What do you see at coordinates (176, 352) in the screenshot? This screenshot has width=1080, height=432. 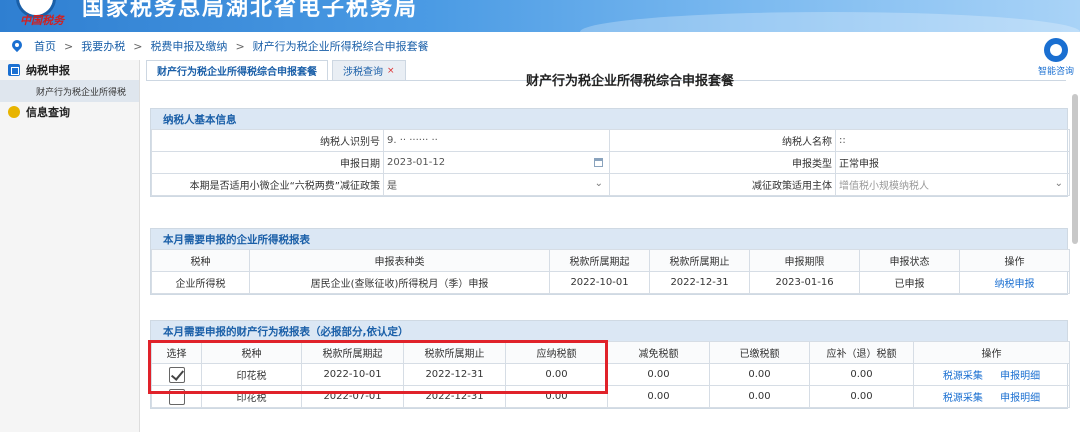 I see `column-header: 选择` at bounding box center [176, 352].